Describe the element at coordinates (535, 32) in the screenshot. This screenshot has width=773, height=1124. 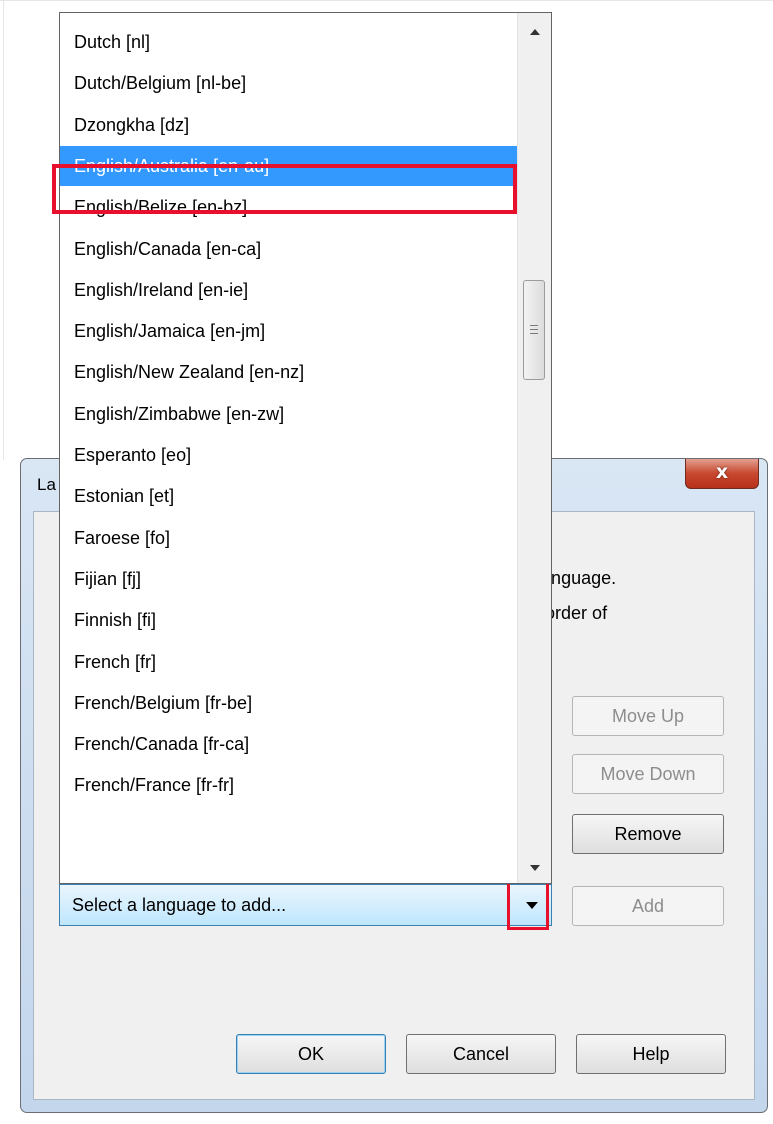
I see `scroll-up-icon` at that location.